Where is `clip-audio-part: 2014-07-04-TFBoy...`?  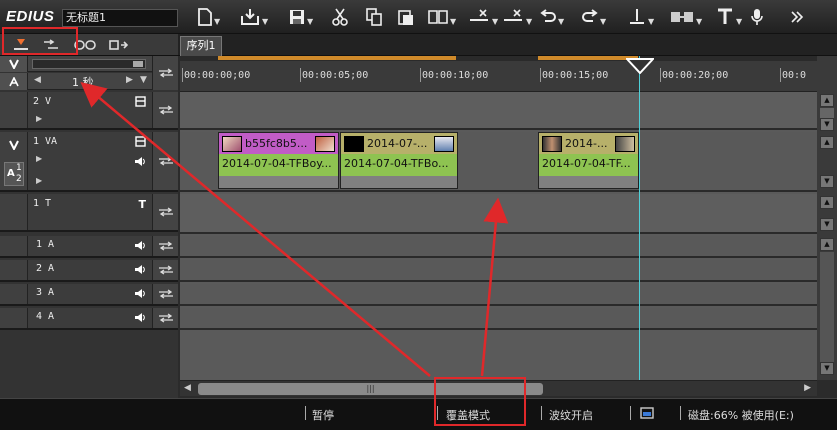 clip-audio-part: 2014-07-04-TFBoy... is located at coordinates (278, 165).